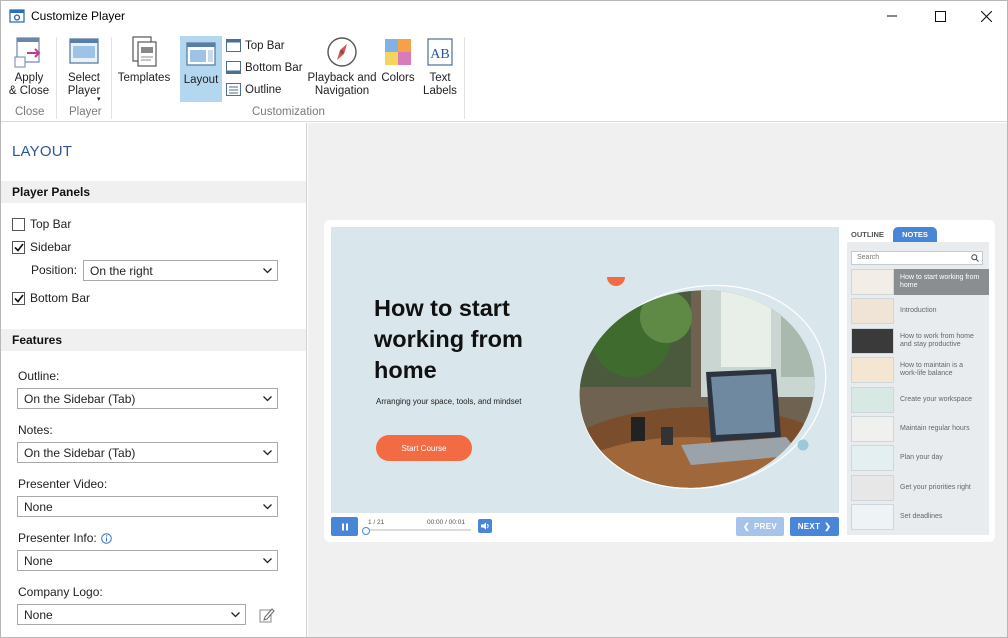  What do you see at coordinates (121, 271) in the screenshot?
I see `position-select-value: On the right` at bounding box center [121, 271].